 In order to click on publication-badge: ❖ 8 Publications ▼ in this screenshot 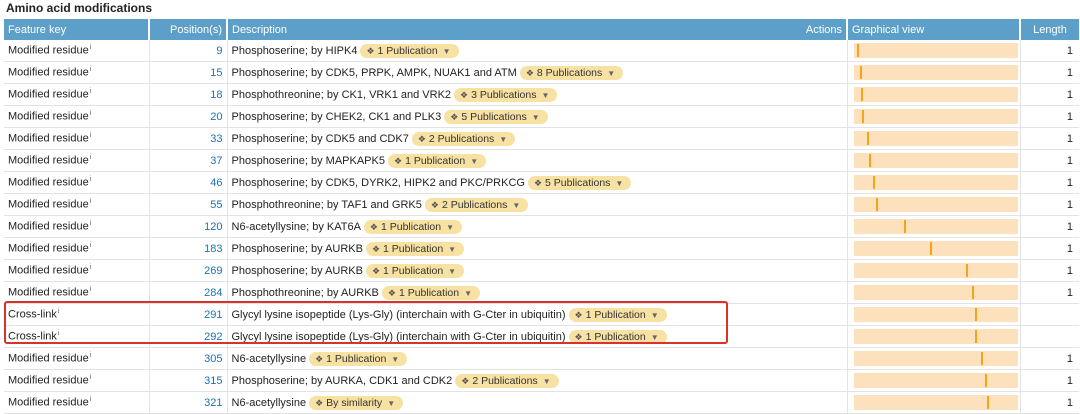, I will do `click(571, 72)`.